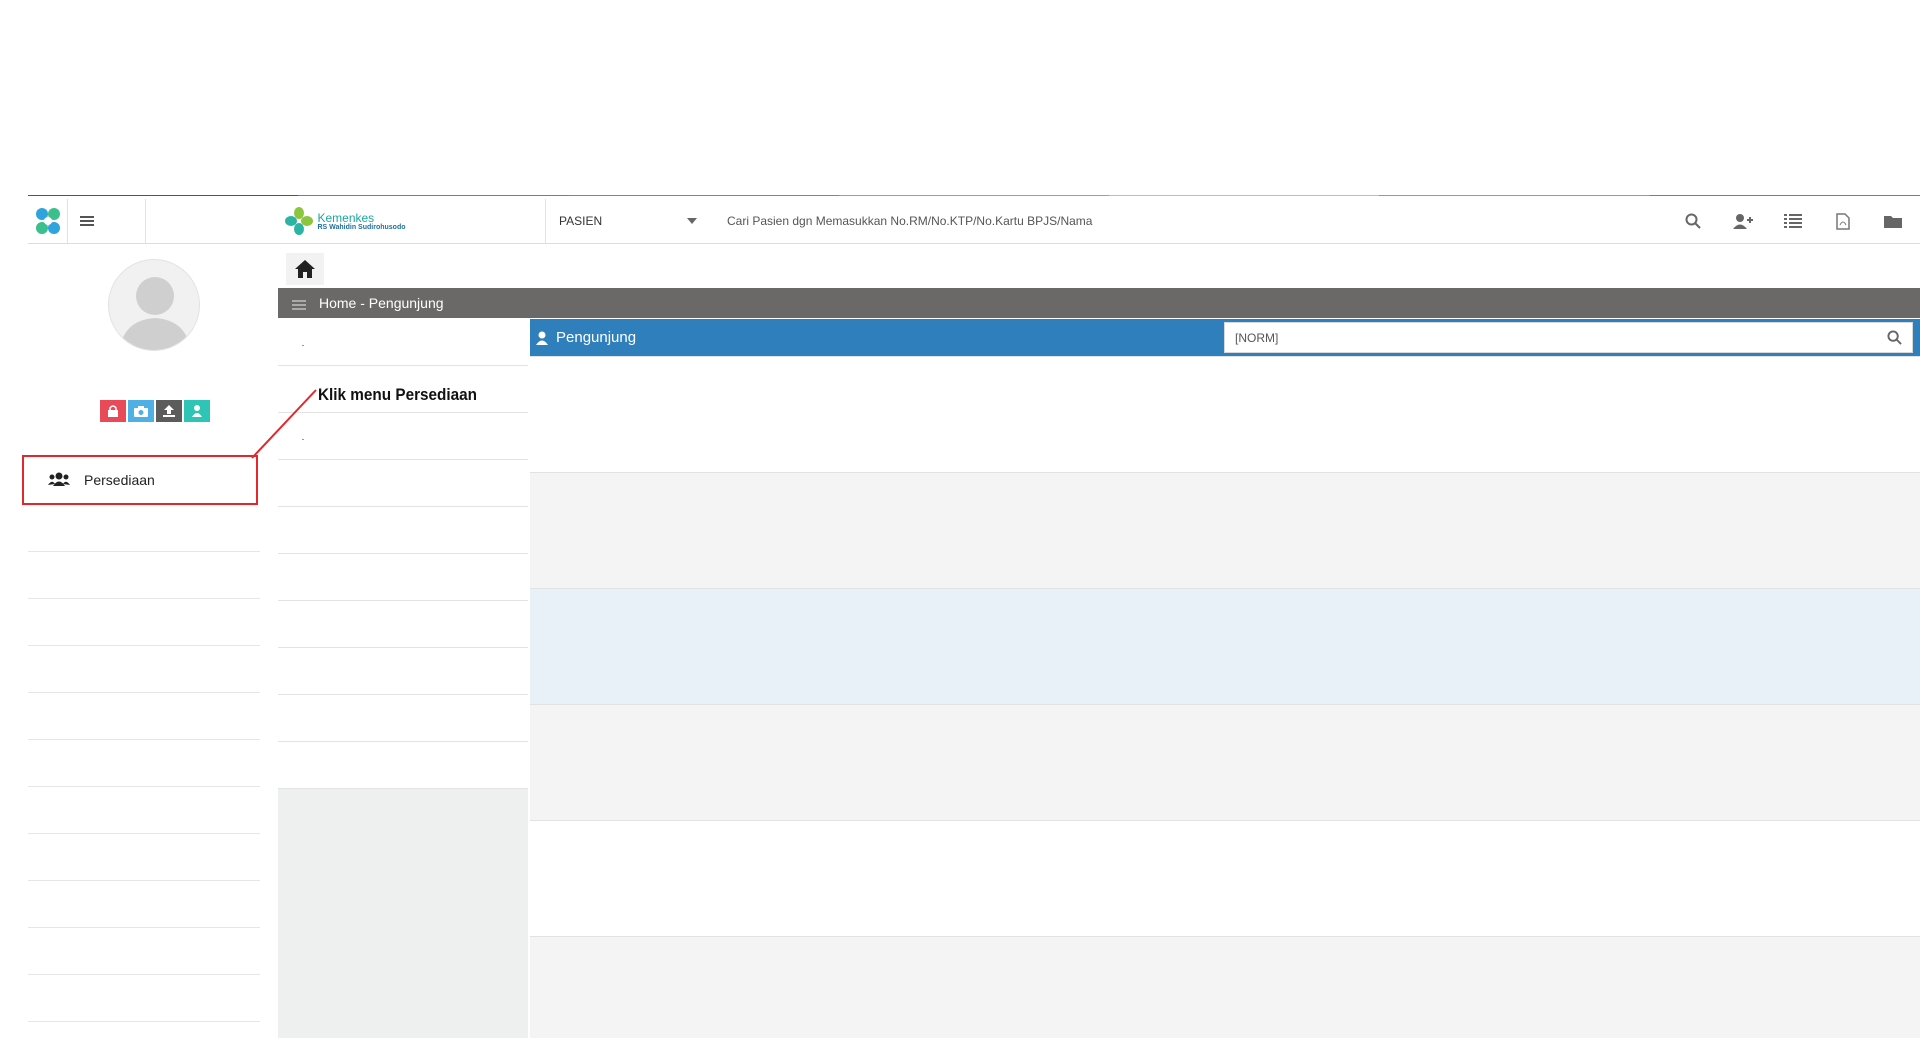  I want to click on annotation-layer, so click(284, 424).